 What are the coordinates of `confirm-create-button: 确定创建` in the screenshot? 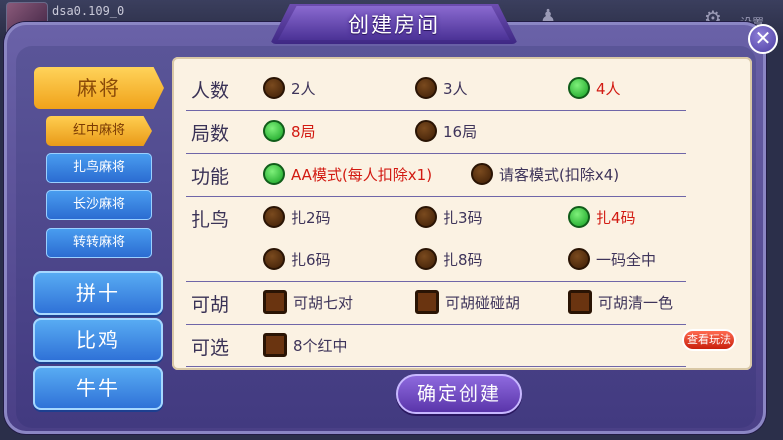 It's located at (459, 394).